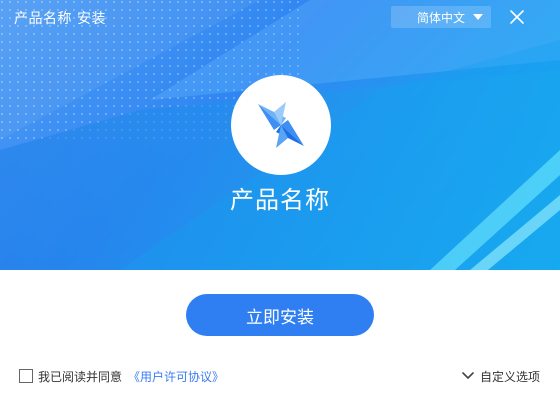 The width and height of the screenshot is (560, 410). Describe the element at coordinates (468, 376) in the screenshot. I see `chevron-down-icon` at that location.